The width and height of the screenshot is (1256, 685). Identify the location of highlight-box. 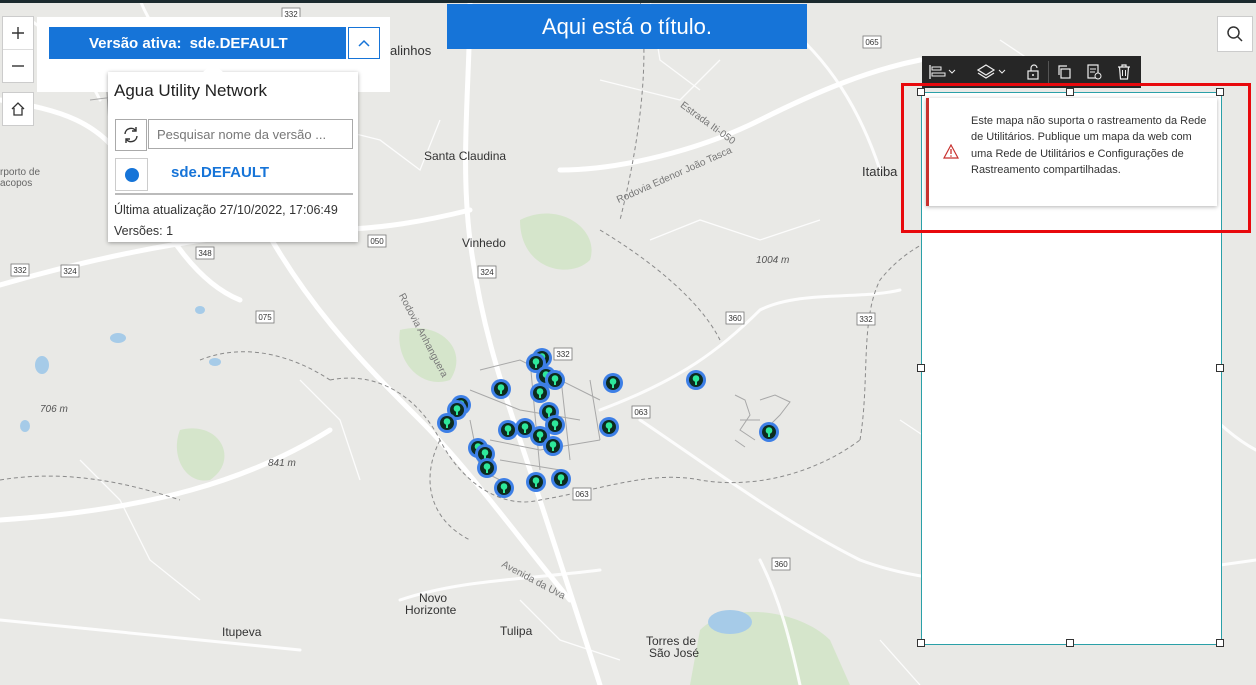
(1076, 158).